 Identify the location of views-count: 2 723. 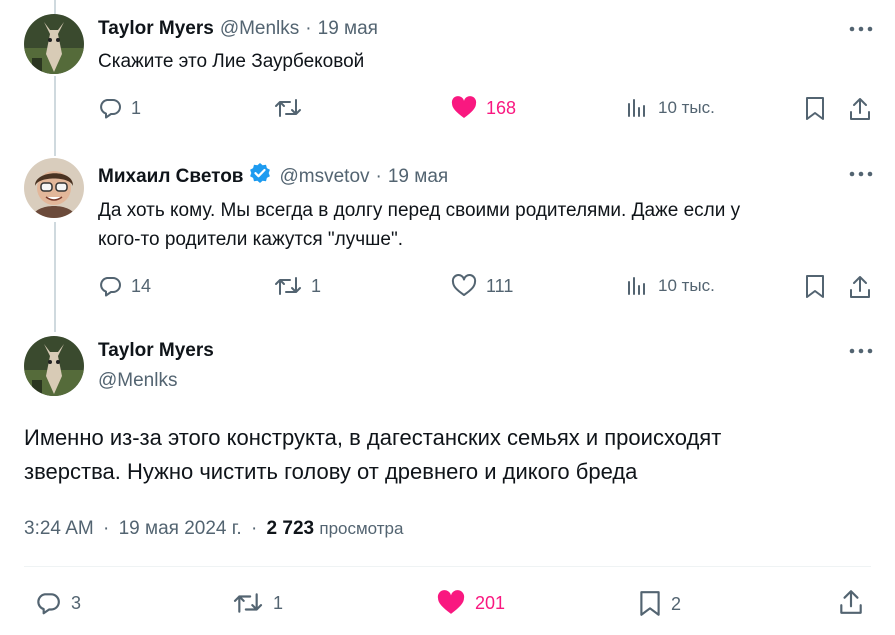
(290, 528).